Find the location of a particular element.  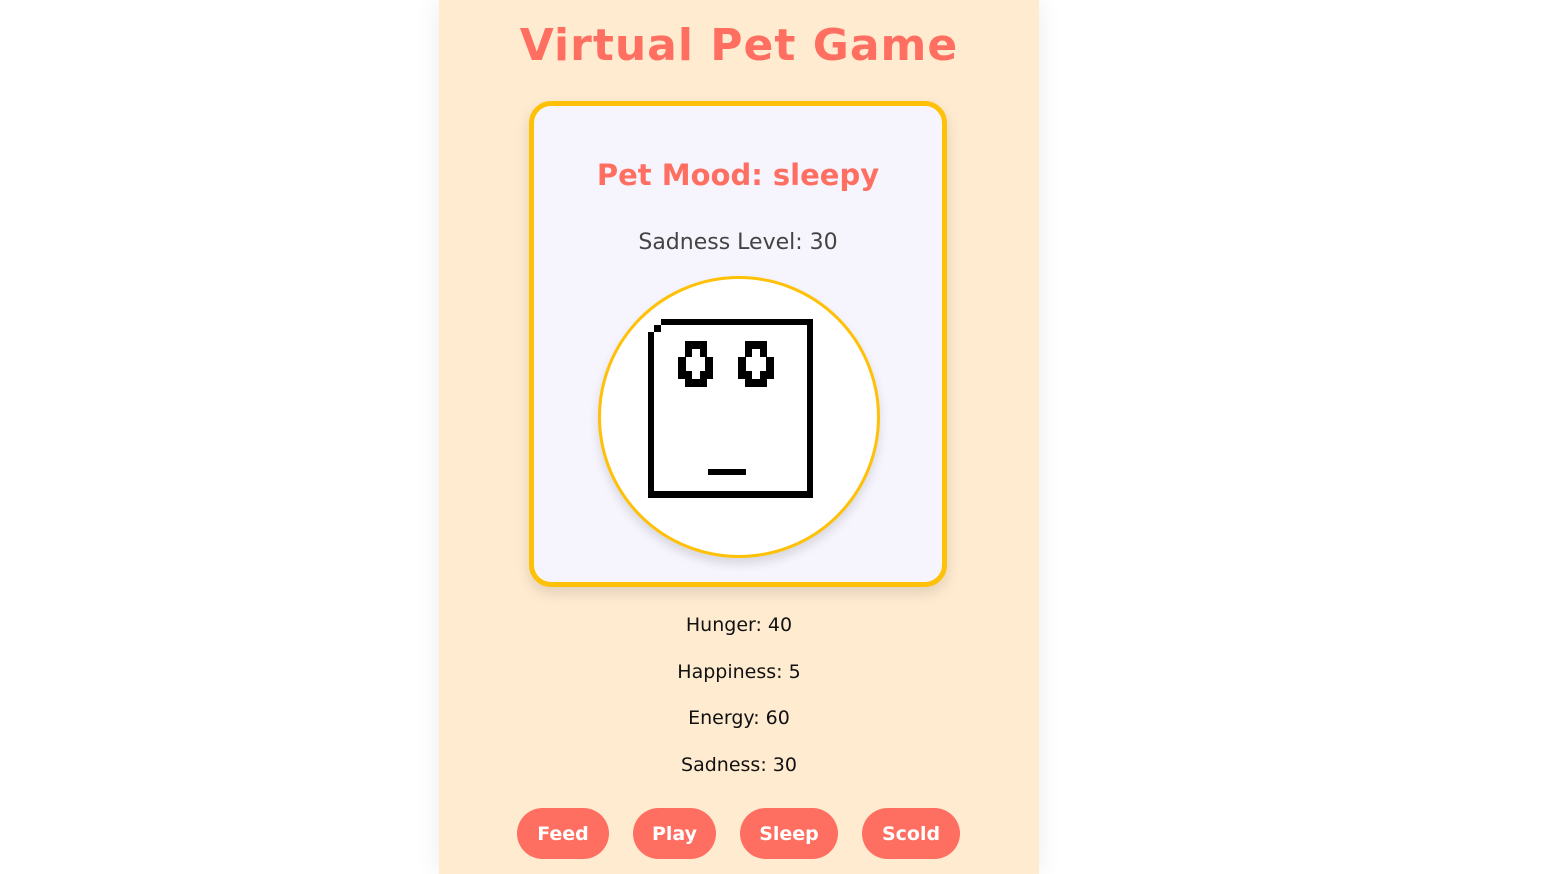

pet-avatar-circle is located at coordinates (739, 417).